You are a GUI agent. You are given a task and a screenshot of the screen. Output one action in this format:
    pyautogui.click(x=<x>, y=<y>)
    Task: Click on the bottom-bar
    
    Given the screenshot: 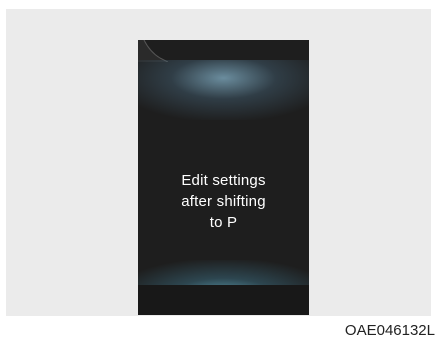 What is the action you would take?
    pyautogui.click(x=223, y=300)
    